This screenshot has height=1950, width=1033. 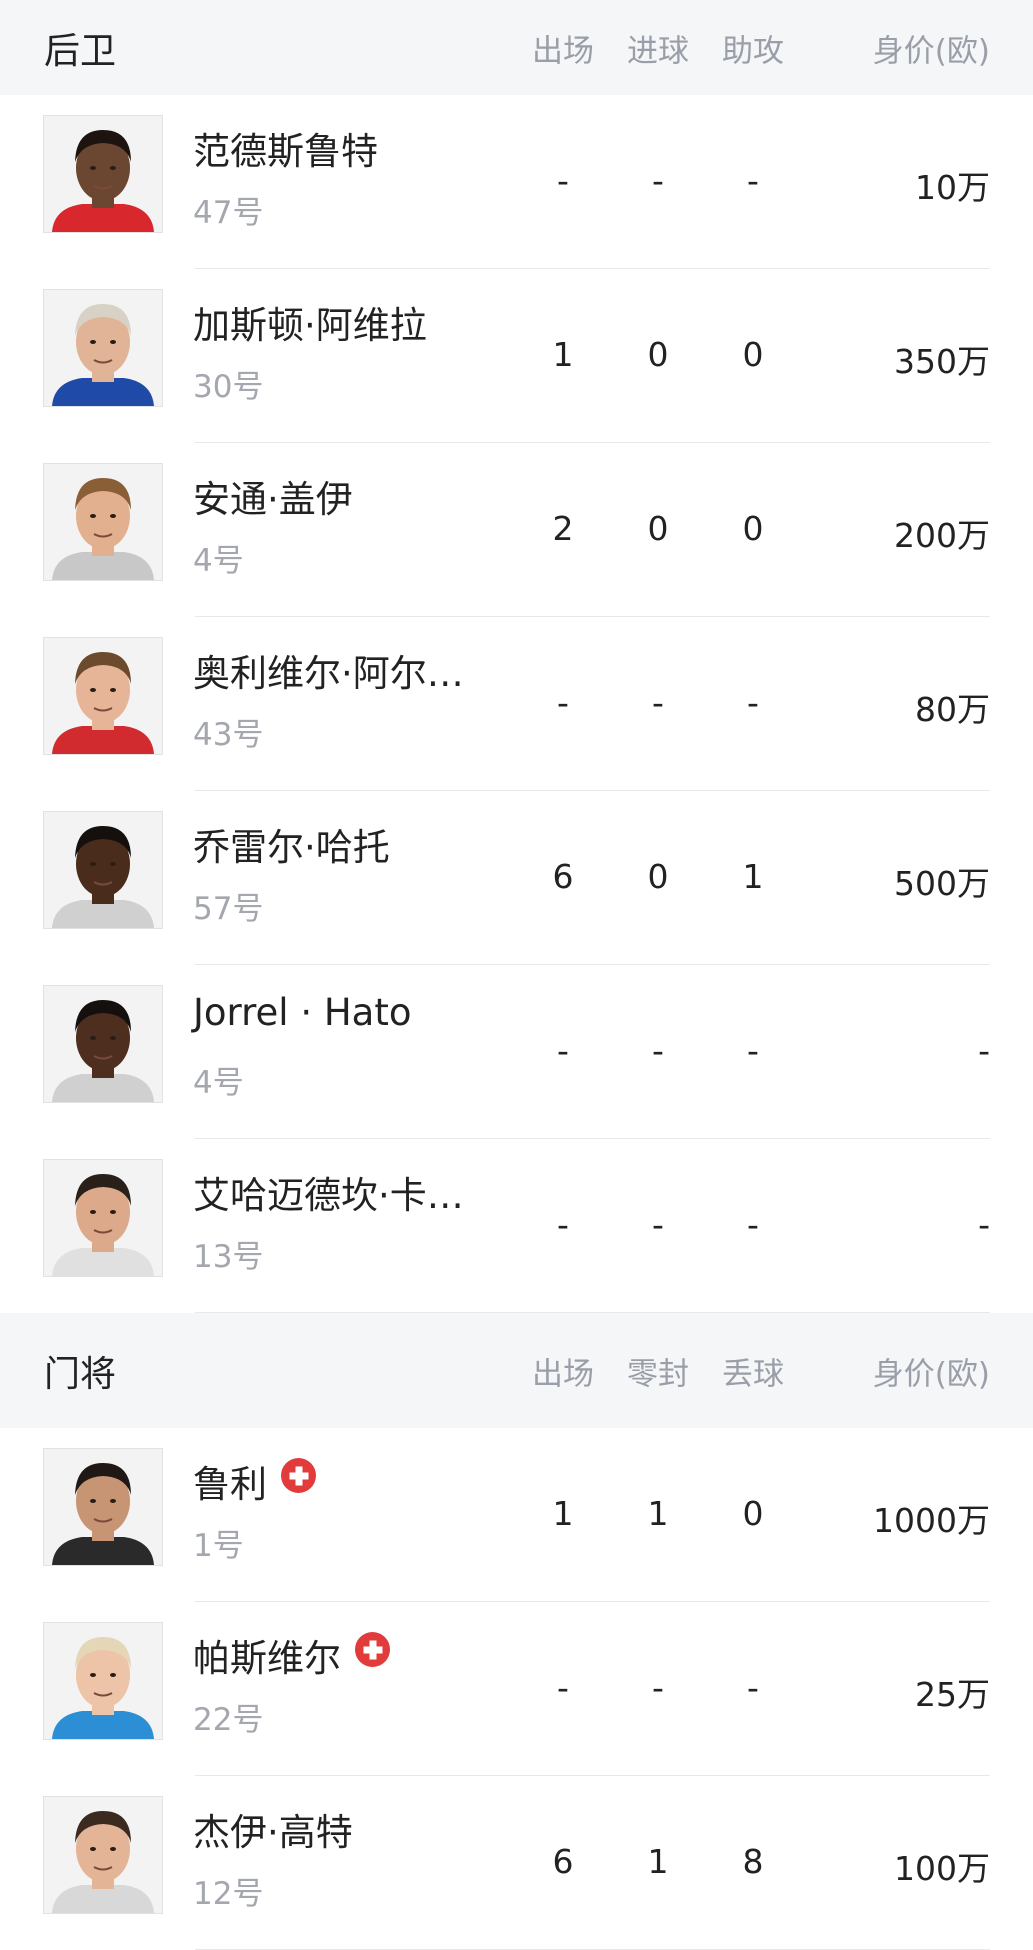 What do you see at coordinates (302, 1012) in the screenshot?
I see `player-name: Jorrel · Hato` at bounding box center [302, 1012].